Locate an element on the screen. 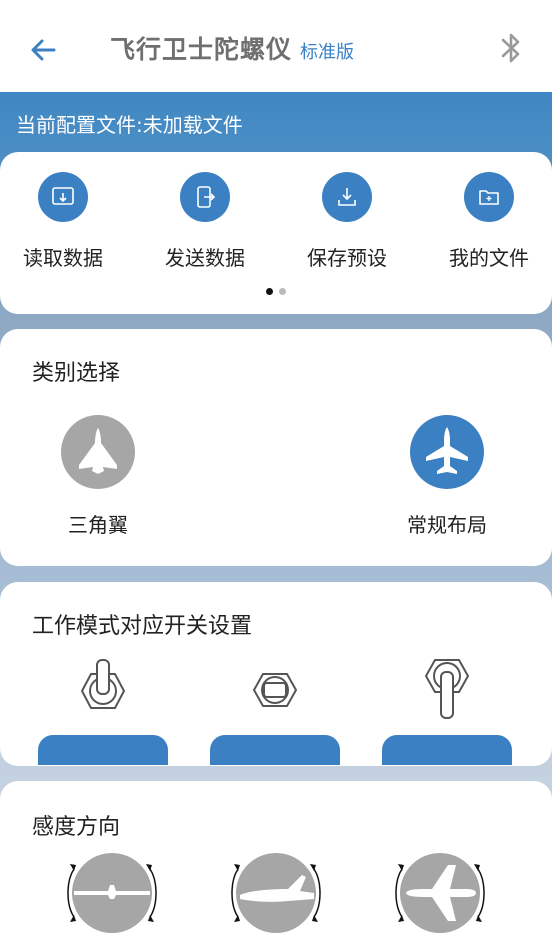  read-data-button: 读取数据 is located at coordinates (63, 221).